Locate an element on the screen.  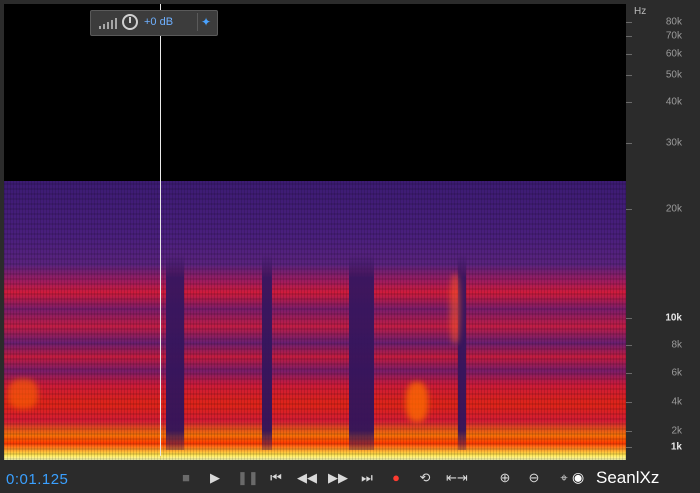
zoom-in-time-button: ⊕ is located at coordinates (505, 478).